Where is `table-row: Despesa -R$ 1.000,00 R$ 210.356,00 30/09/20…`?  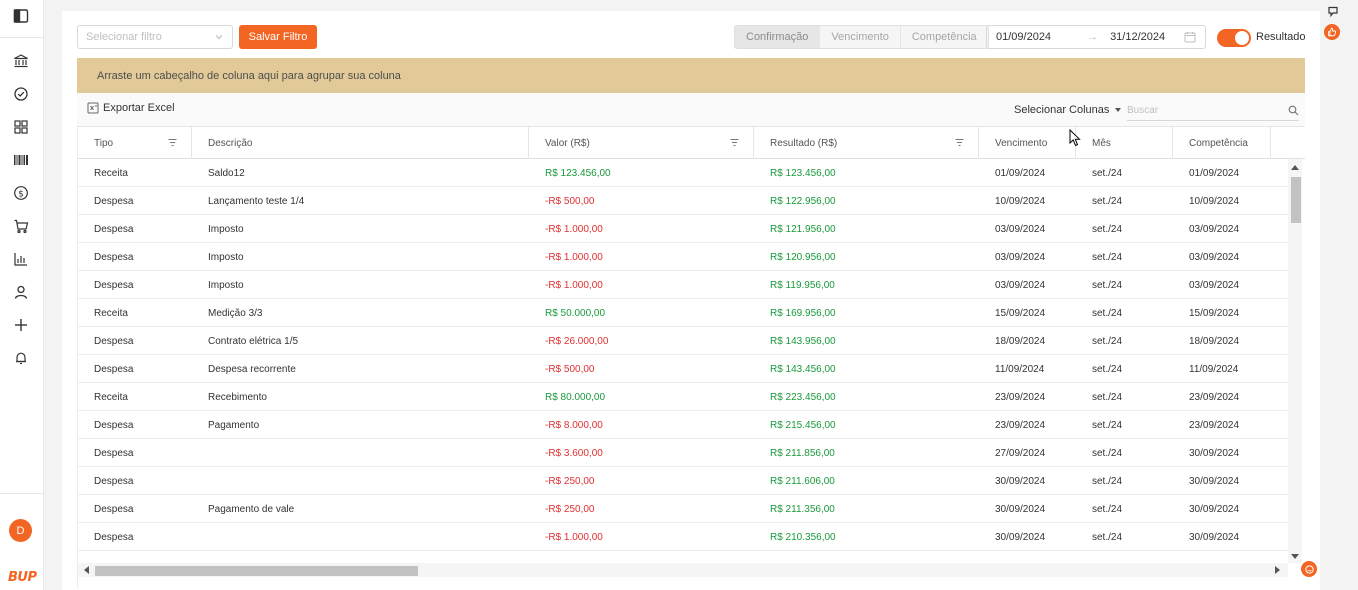
table-row: Despesa -R$ 1.000,00 R$ 210.356,00 30/09/20… is located at coordinates (683, 537).